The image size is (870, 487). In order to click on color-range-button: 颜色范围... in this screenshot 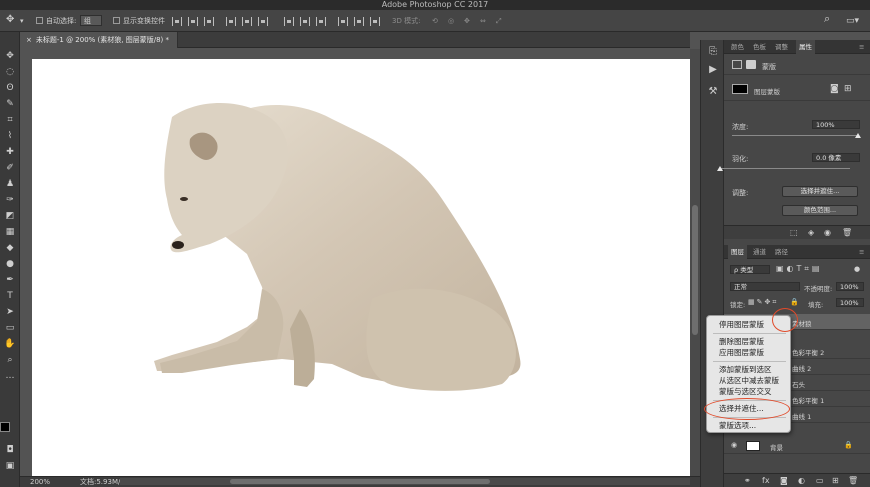, I will do `click(820, 210)`.